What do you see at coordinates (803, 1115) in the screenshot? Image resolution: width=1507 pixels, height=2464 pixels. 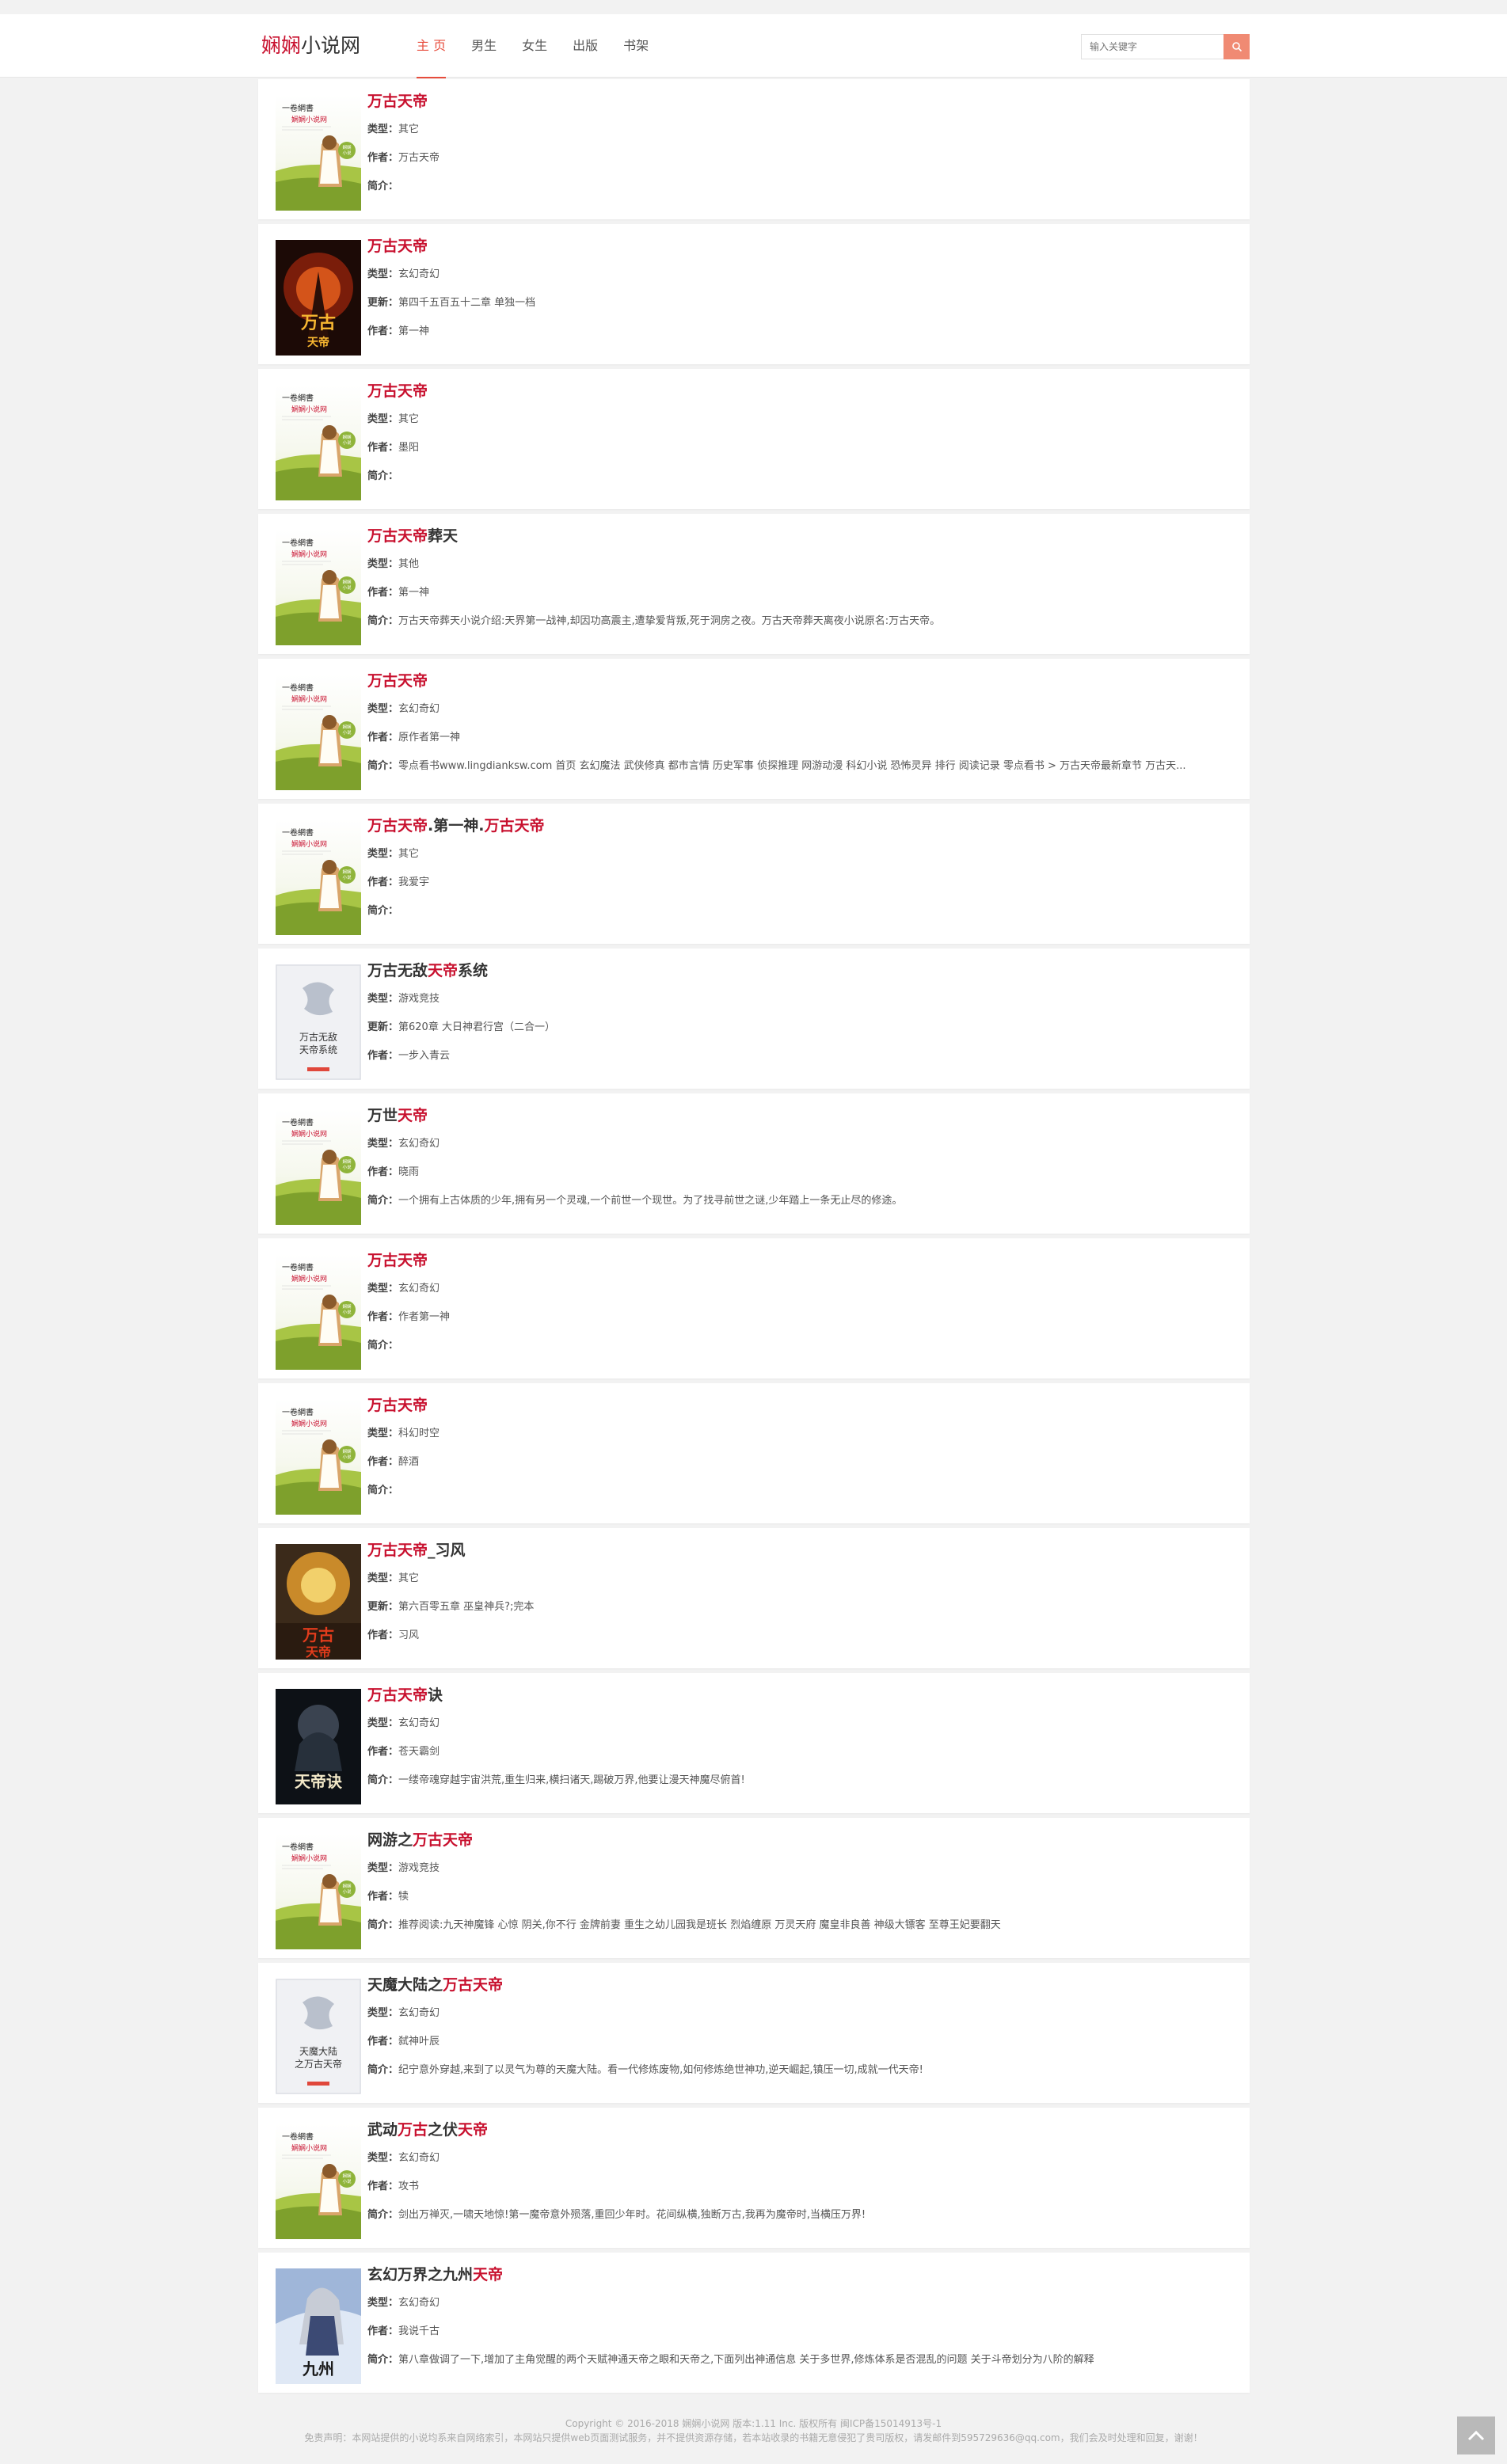 I see `book-title: 万世天帝` at bounding box center [803, 1115].